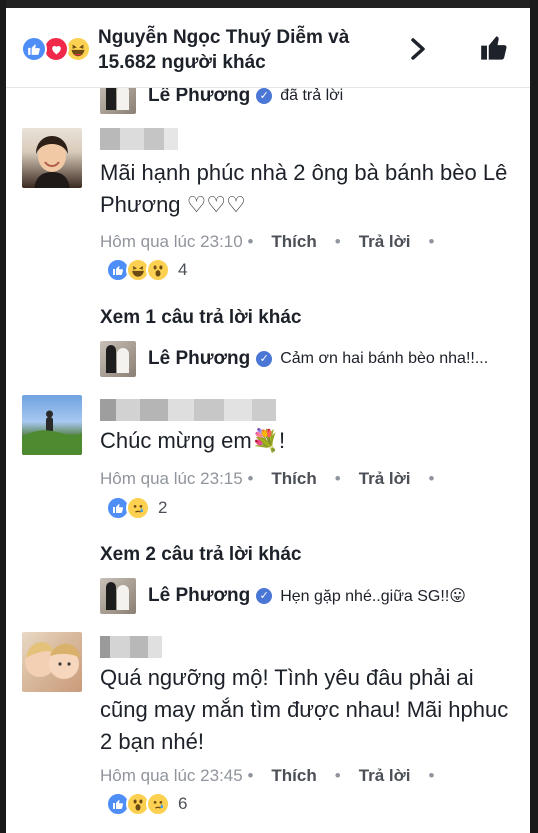  What do you see at coordinates (267, 241) in the screenshot?
I see `comment-meta: Hôm qua lúc 23:10 • Thích • Trả lời •` at bounding box center [267, 241].